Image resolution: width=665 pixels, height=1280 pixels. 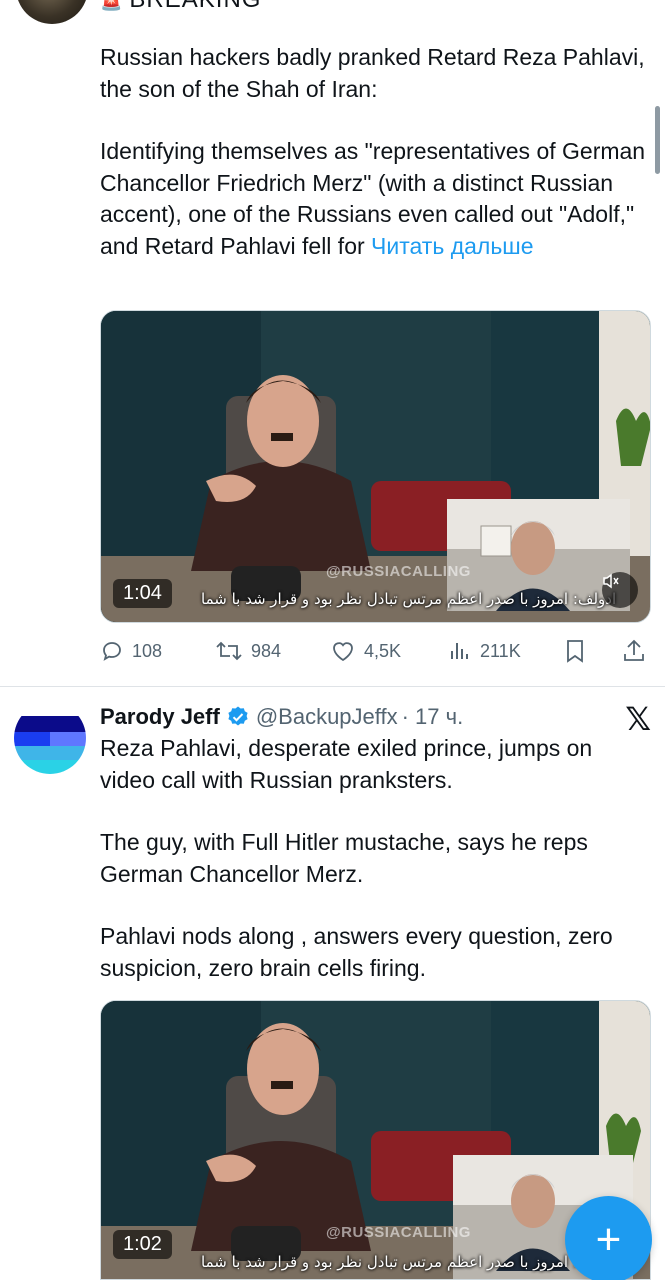 I want to click on like-button: 4,5K, so click(x=365, y=651).